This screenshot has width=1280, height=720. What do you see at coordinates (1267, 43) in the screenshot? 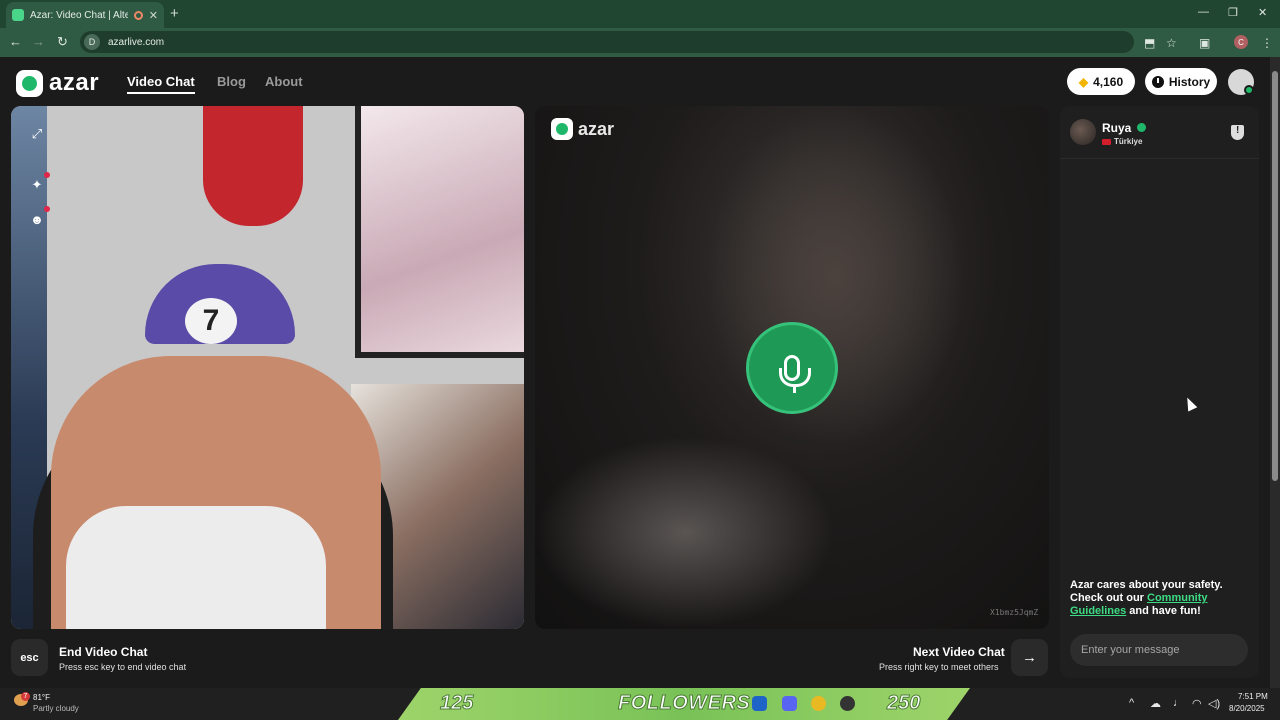
I see `browser-menu-icon: ⋮` at bounding box center [1267, 43].